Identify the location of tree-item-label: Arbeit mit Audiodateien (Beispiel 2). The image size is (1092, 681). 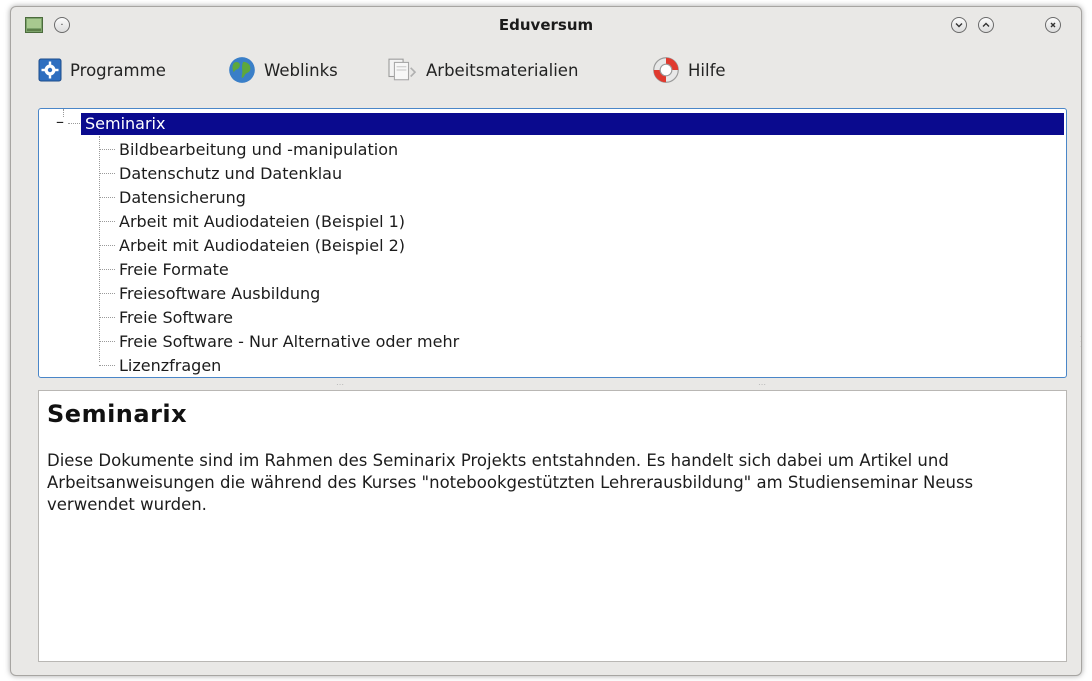
(262, 245).